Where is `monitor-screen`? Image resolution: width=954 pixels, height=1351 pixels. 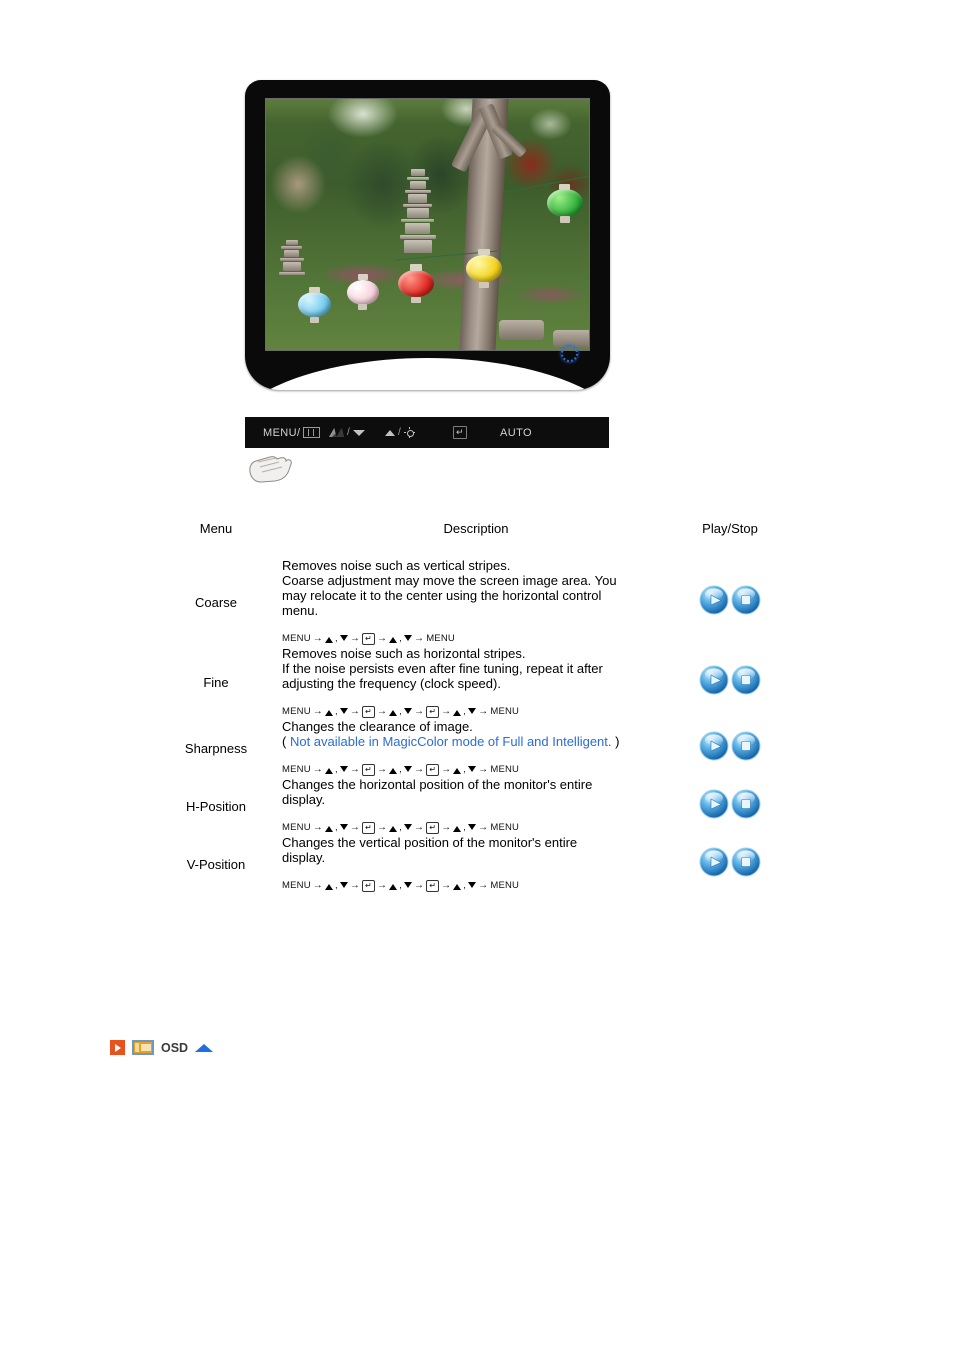 monitor-screen is located at coordinates (427, 224).